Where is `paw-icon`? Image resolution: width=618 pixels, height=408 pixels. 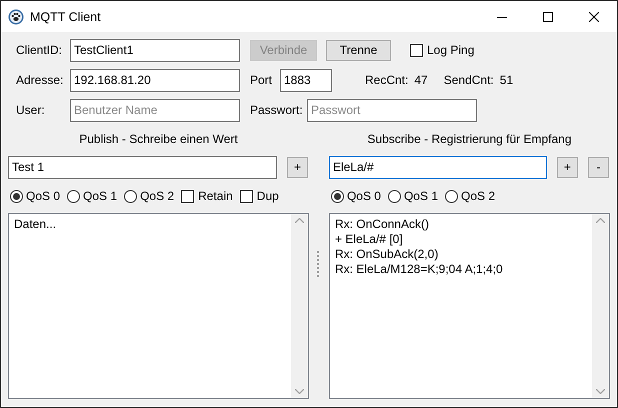
paw-icon is located at coordinates (16, 16).